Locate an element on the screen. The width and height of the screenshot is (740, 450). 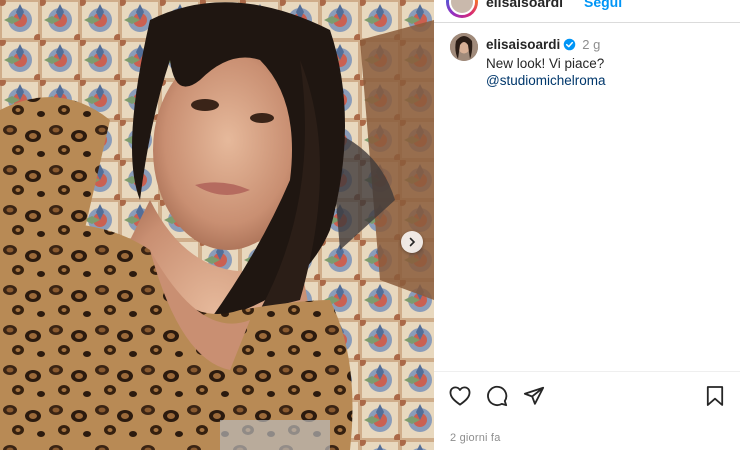
caption-avatar is located at coordinates (464, 47).